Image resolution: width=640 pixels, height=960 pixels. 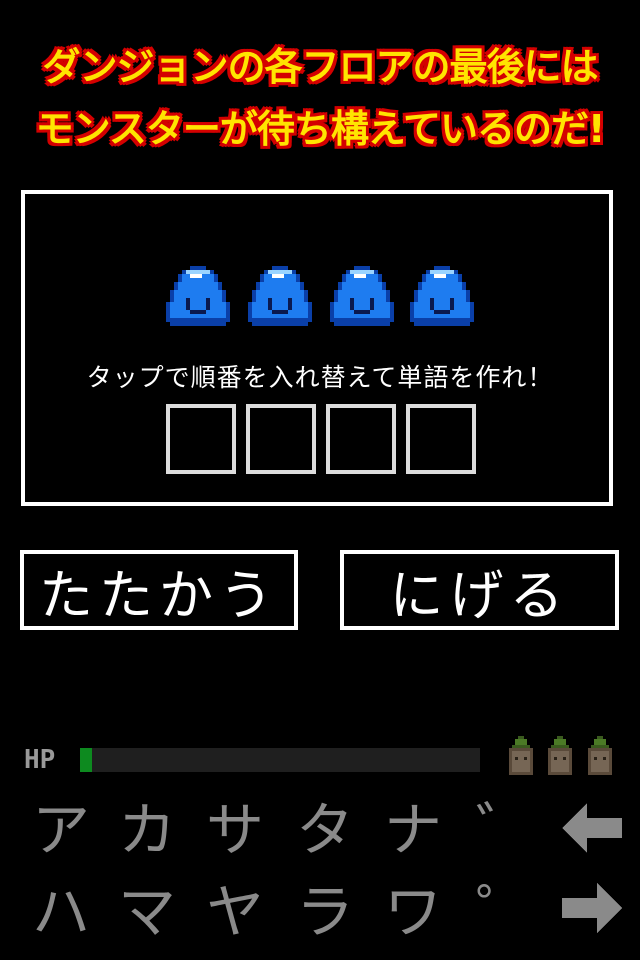 I want to click on arrow-right-icon, so click(x=592, y=908).